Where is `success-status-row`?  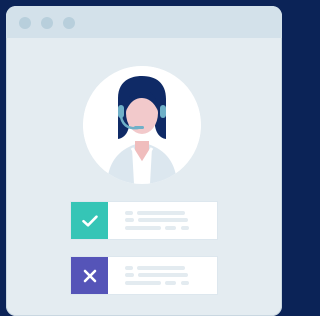 success-status-row is located at coordinates (144, 220).